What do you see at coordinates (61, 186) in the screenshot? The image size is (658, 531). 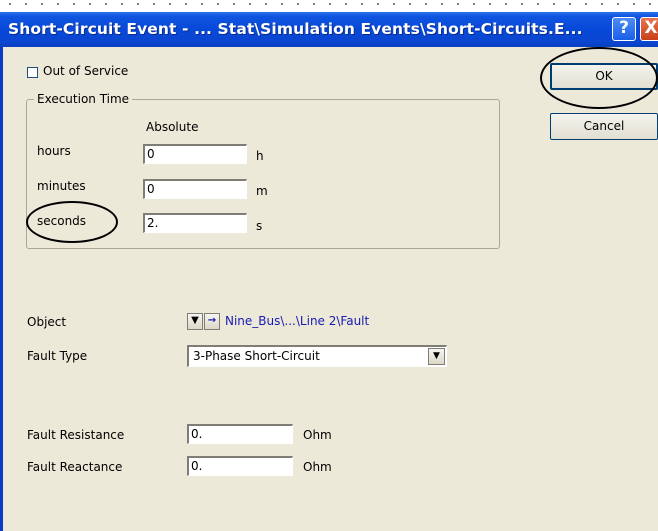 I see `minutes-label: minutes` at bounding box center [61, 186].